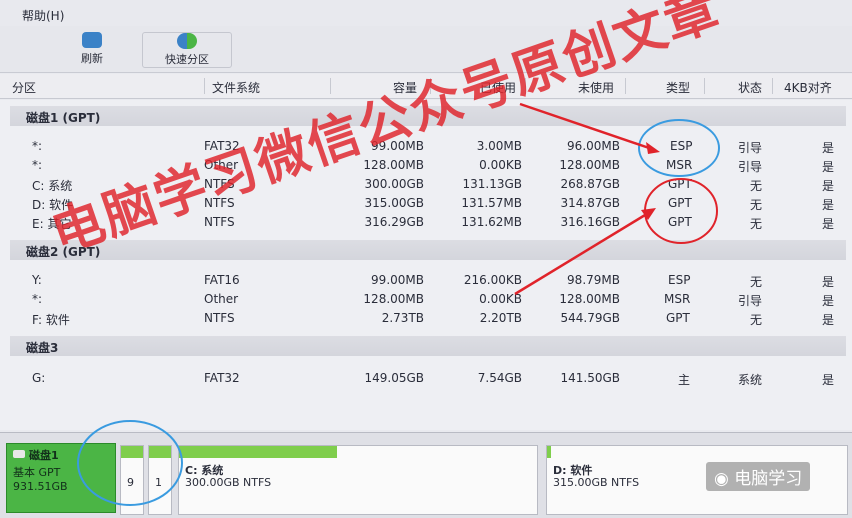  I want to click on annotation-arrow-esp, so click(587, 127).